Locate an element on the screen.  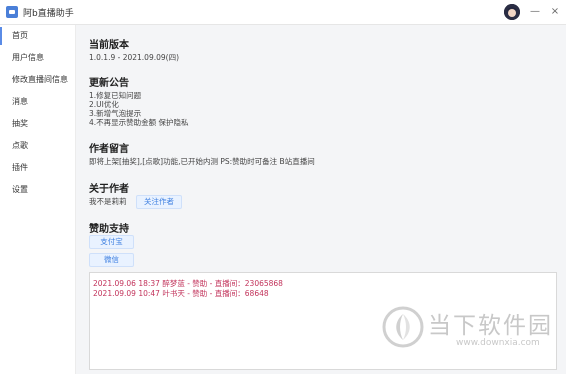
log-entry: 2021.09.09 10:47 叶书天 - 赞助 - 直播间：68648 is located at coordinates (181, 293).